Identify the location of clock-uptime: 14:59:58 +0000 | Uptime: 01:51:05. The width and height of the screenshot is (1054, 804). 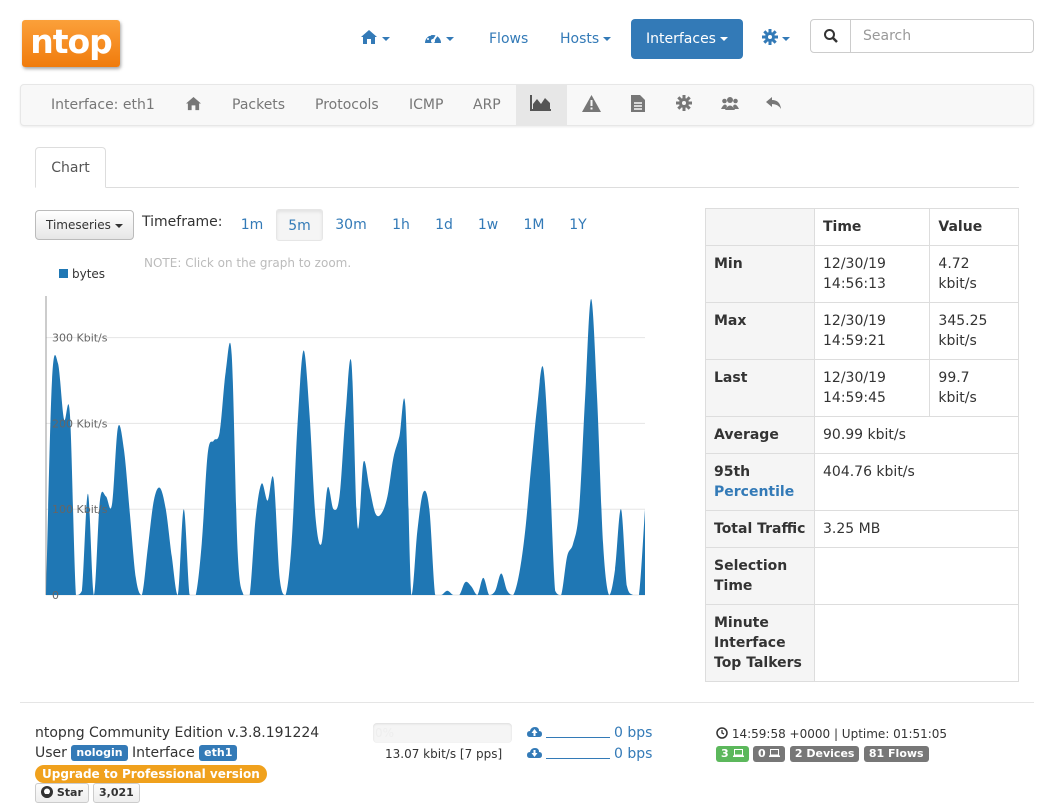
(831, 734).